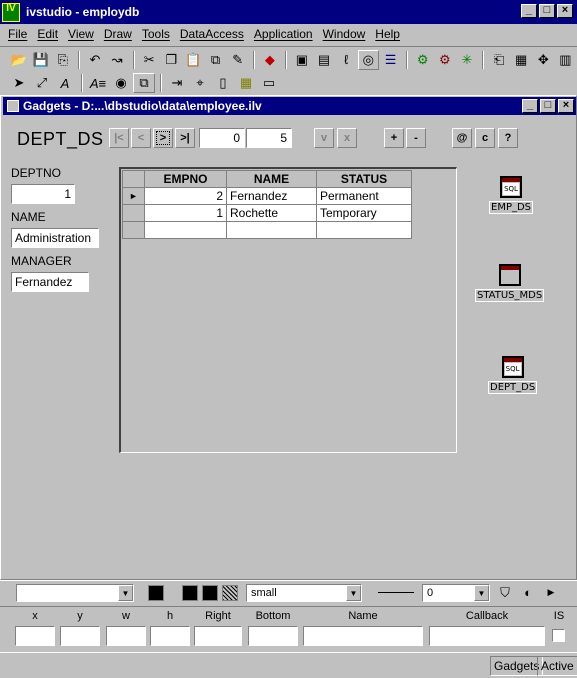 This screenshot has height=678, width=577. What do you see at coordinates (185, 196) in the screenshot?
I see `cell-empno: 2` at bounding box center [185, 196].